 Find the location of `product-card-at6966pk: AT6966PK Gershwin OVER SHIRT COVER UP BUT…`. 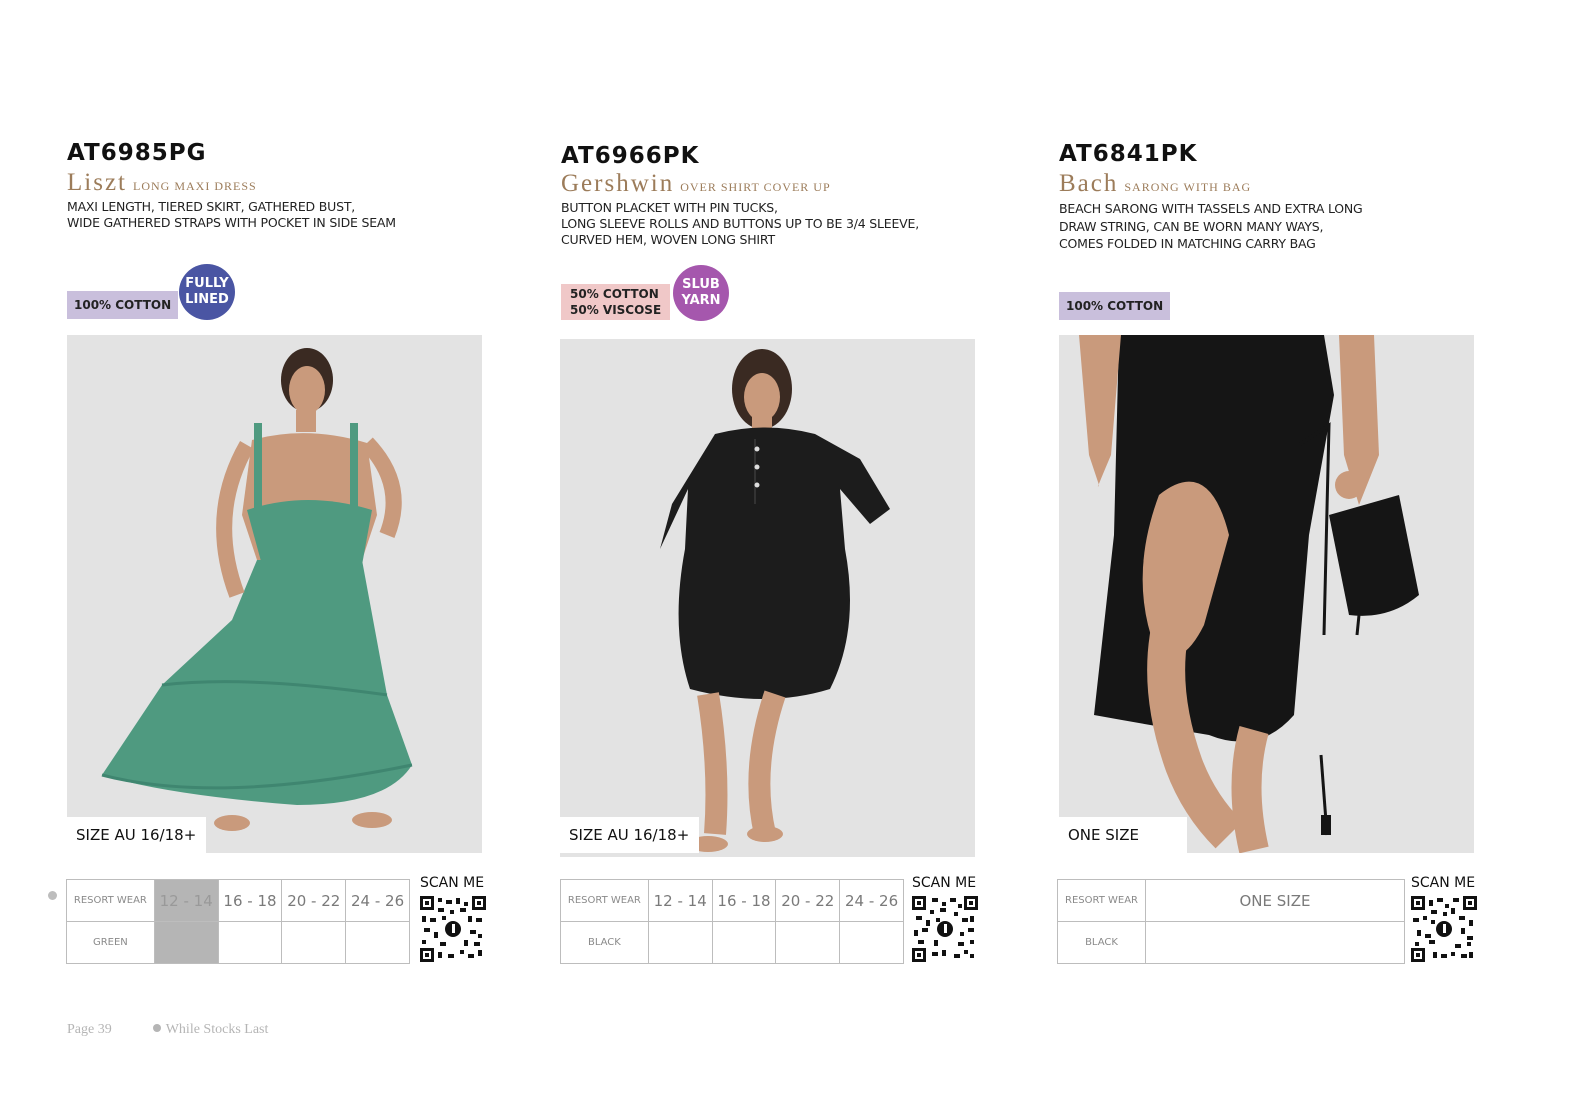

product-card-at6966pk: AT6966PK Gershwin OVER SHIRT COVER UP BUT… is located at coordinates (781, 193).